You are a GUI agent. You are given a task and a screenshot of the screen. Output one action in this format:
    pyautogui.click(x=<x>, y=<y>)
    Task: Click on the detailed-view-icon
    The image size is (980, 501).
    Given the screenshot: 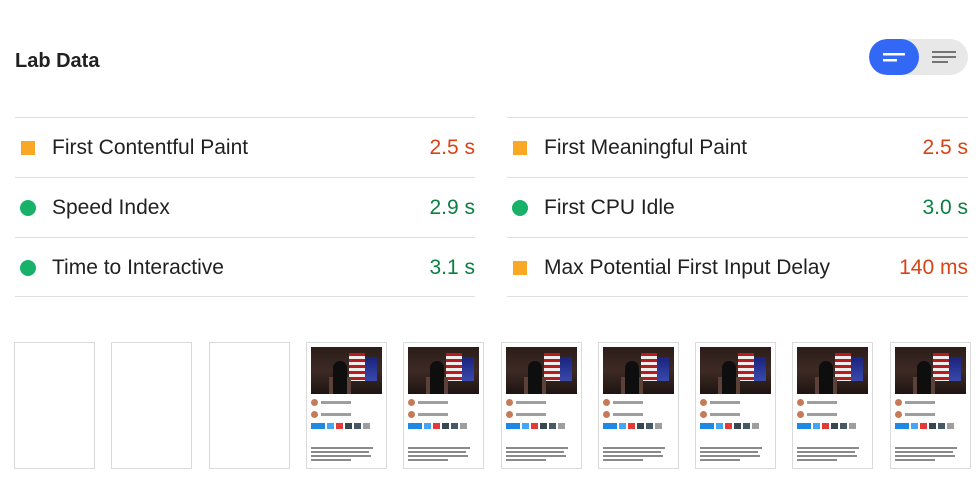 What is the action you would take?
    pyautogui.click(x=944, y=57)
    